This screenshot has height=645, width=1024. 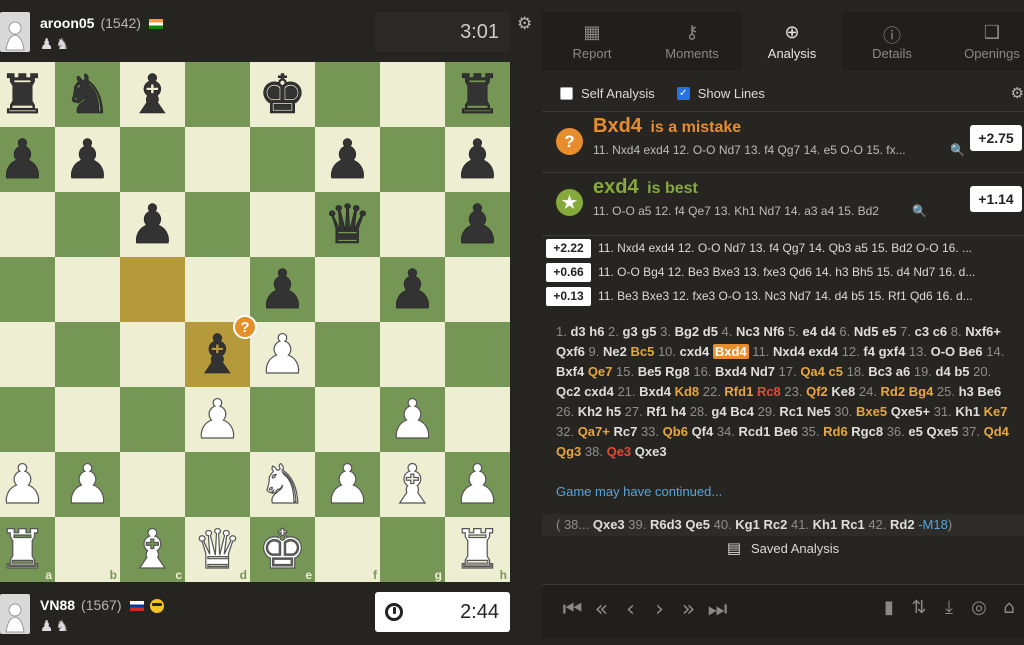 I want to click on move: c6, so click(x=940, y=331).